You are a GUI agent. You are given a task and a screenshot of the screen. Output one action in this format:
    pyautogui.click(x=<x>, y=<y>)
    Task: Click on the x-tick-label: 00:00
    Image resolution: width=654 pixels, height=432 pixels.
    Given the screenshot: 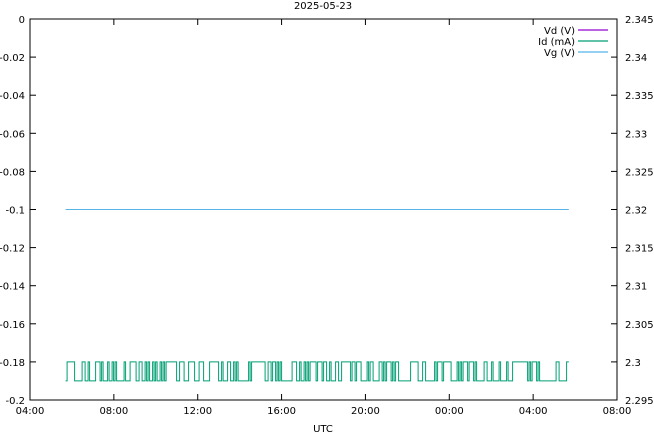 What is the action you would take?
    pyautogui.click(x=449, y=411)
    